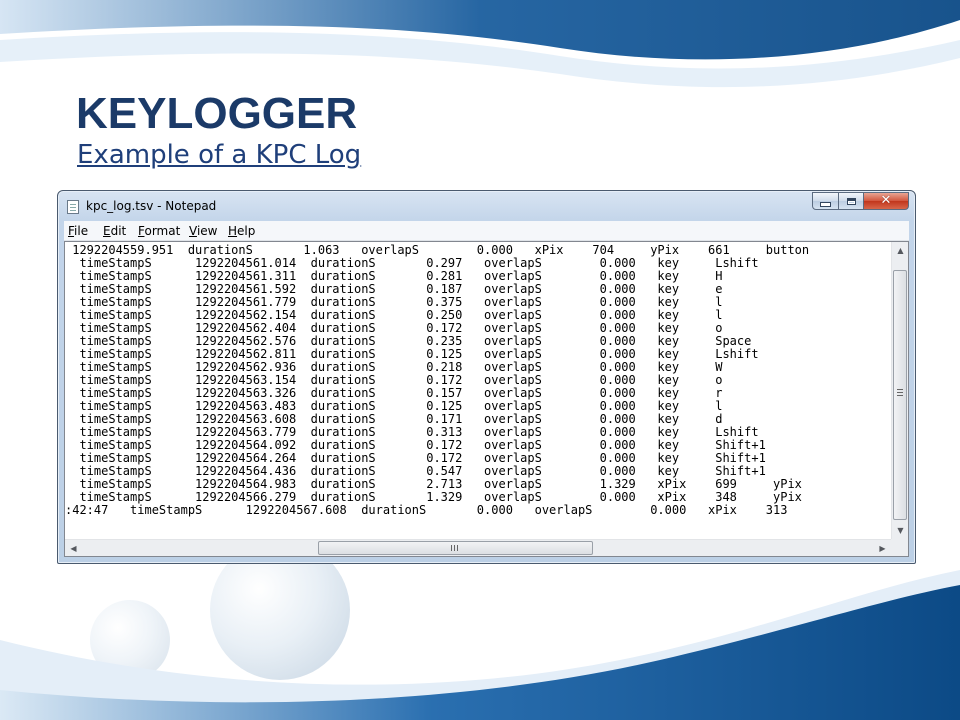 The image size is (960, 720). What do you see at coordinates (455, 548) in the screenshot?
I see `horizontal-scroll-thumb` at bounding box center [455, 548].